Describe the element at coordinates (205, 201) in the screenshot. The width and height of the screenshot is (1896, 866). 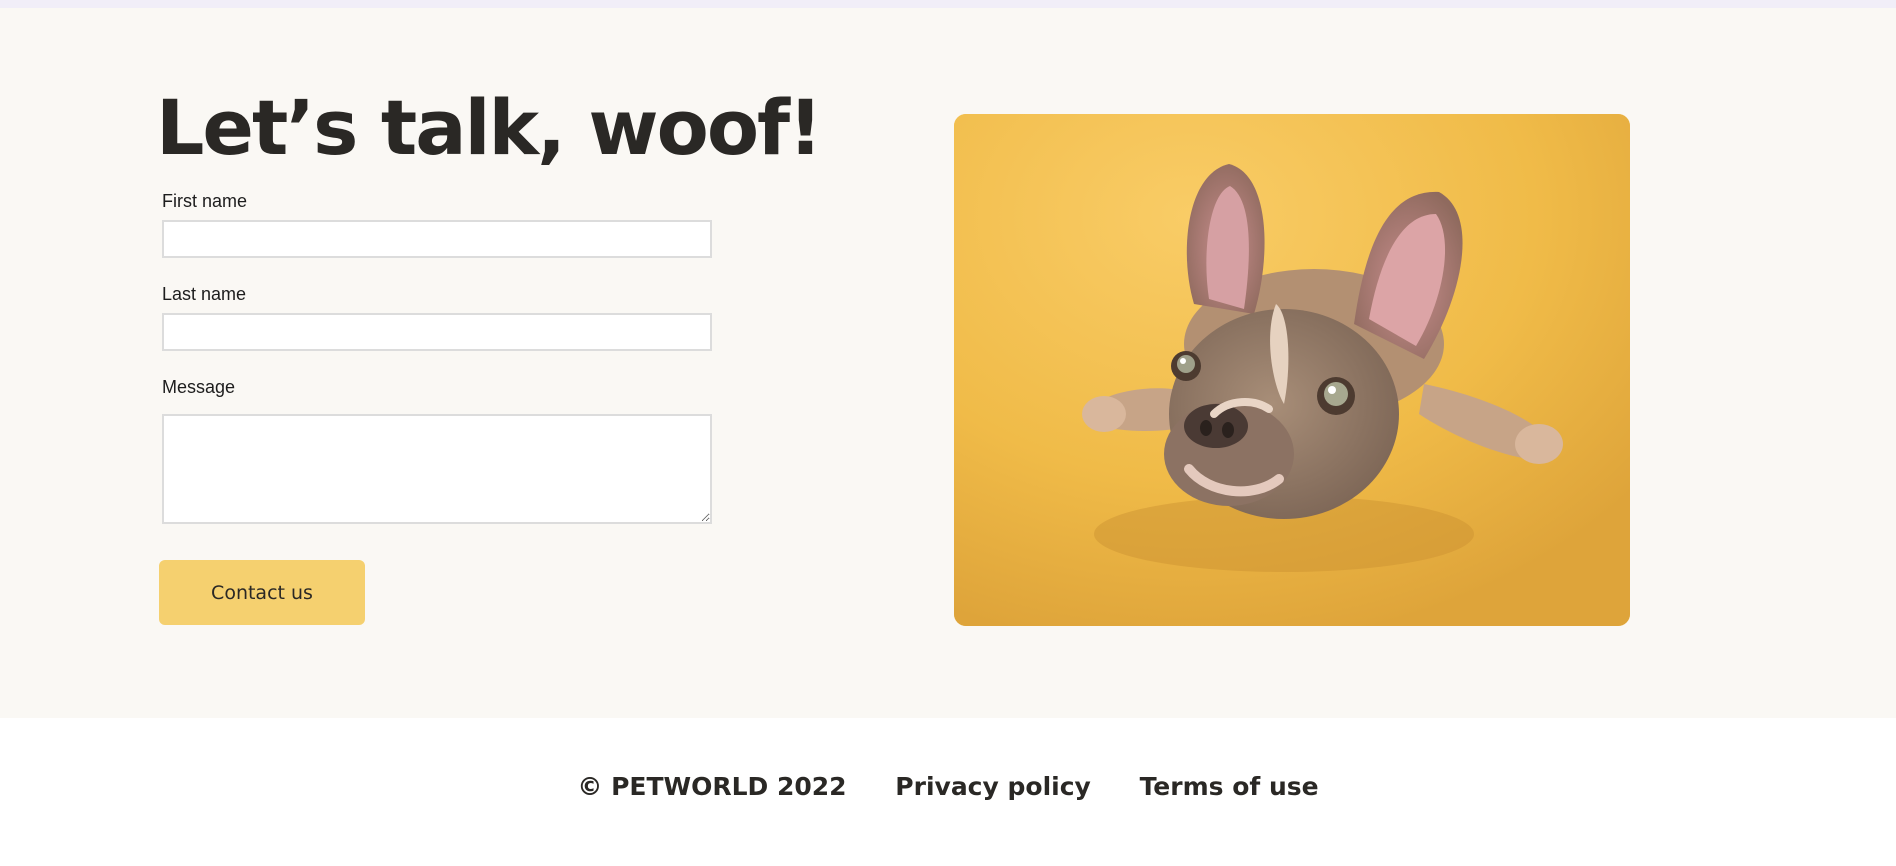
I see `first-name-label: First name` at that location.